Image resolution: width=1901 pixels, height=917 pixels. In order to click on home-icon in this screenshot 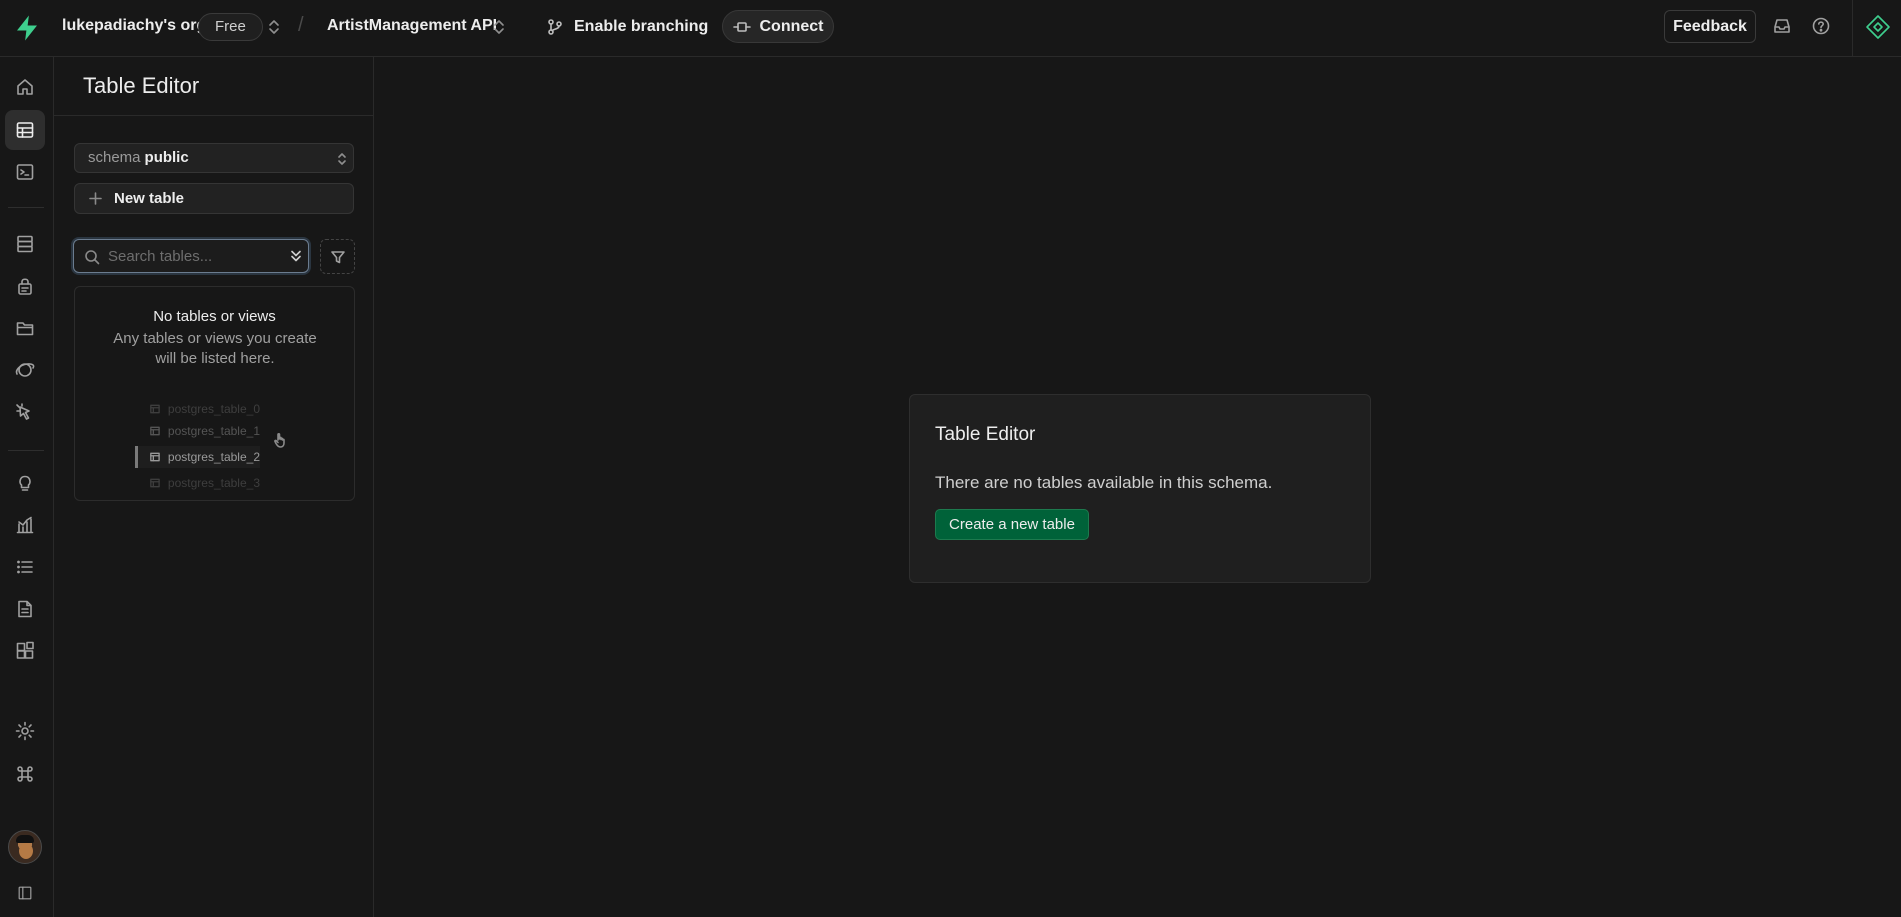, I will do `click(25, 87)`.